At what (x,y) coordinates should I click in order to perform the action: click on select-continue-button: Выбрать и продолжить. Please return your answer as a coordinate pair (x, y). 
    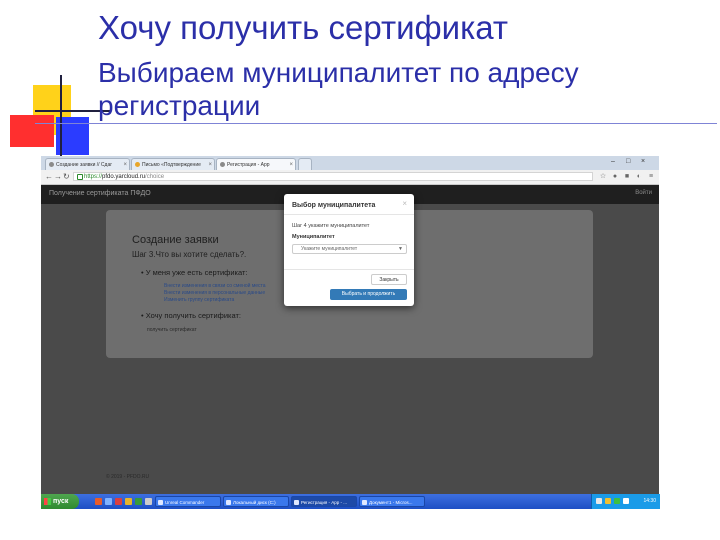
    Looking at the image, I should click on (368, 294).